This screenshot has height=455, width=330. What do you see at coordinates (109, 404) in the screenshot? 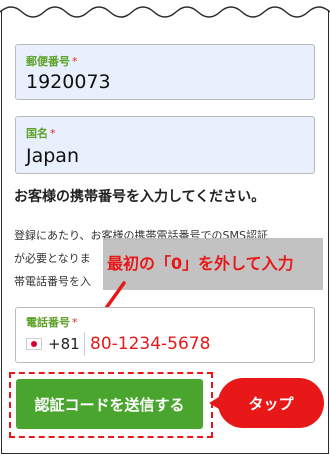
I see `send-verification-code-button: 認証コードを送信する` at bounding box center [109, 404].